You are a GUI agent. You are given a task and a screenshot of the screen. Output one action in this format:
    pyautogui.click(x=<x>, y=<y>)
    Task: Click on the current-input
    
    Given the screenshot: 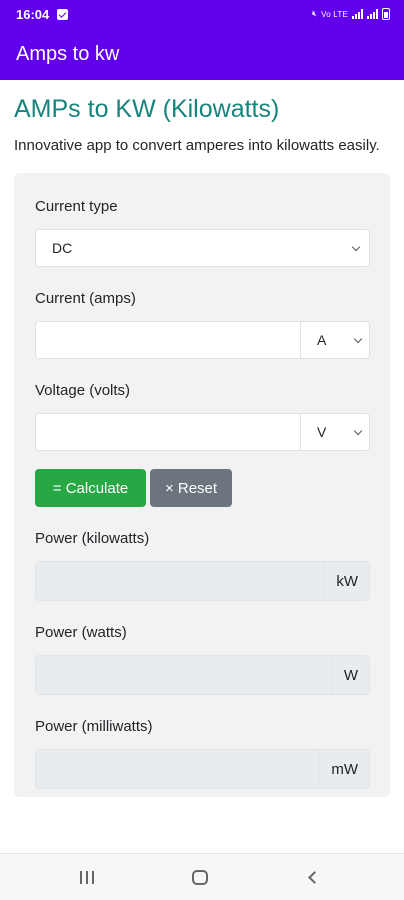 What is the action you would take?
    pyautogui.click(x=167, y=340)
    